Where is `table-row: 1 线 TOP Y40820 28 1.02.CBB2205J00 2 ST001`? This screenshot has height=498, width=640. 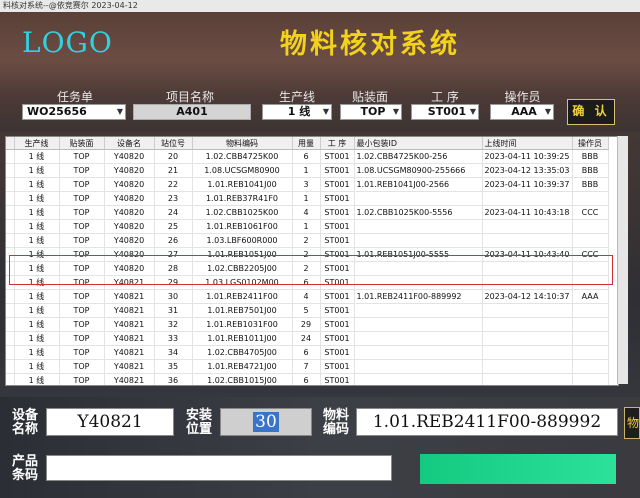 table-row: 1 线 TOP Y40820 28 1.02.CBB2205J00 2 ST001 is located at coordinates (307, 268).